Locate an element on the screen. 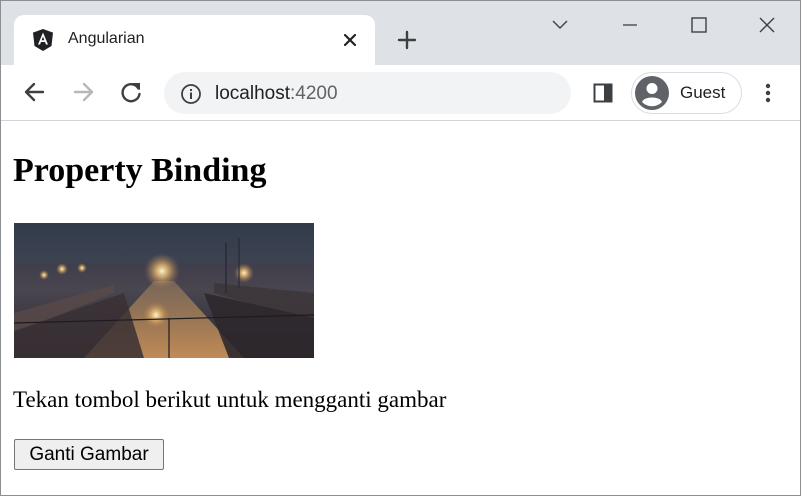  url-host: localhost is located at coordinates (252, 93).